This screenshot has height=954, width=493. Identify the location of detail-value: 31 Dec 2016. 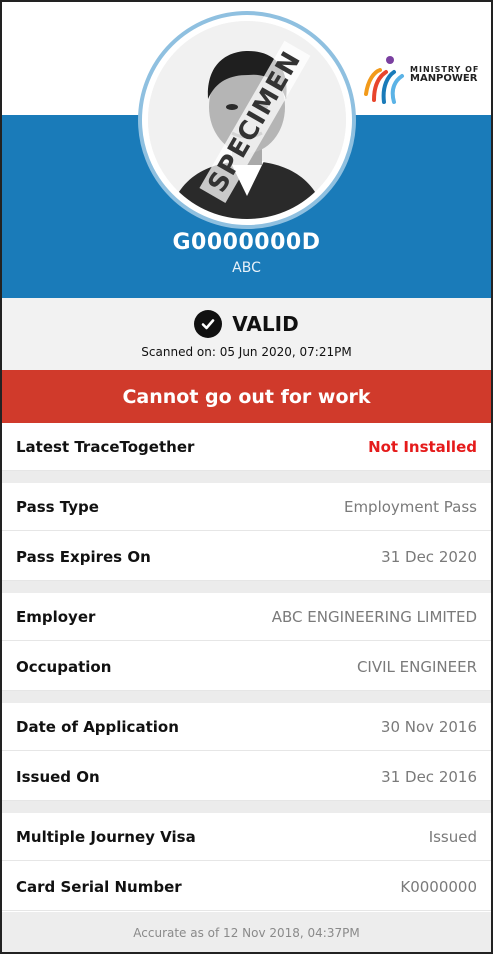
(429, 776).